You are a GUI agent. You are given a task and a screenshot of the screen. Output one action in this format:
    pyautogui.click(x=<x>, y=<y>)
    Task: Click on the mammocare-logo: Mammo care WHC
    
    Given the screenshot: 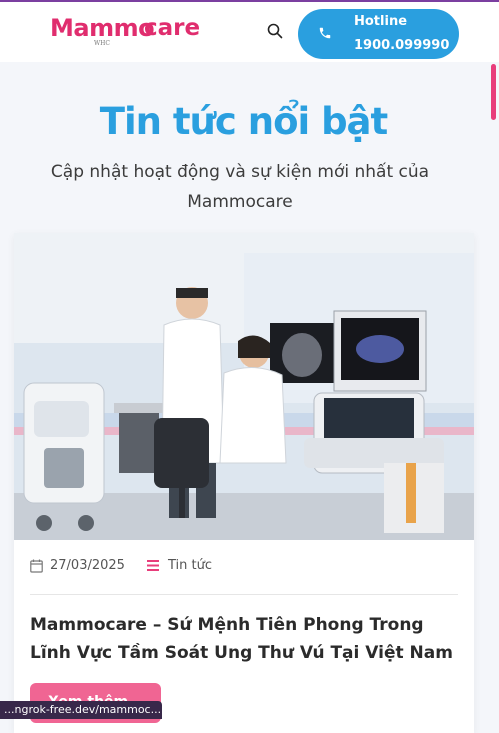 What is the action you would take?
    pyautogui.click(x=125, y=32)
    